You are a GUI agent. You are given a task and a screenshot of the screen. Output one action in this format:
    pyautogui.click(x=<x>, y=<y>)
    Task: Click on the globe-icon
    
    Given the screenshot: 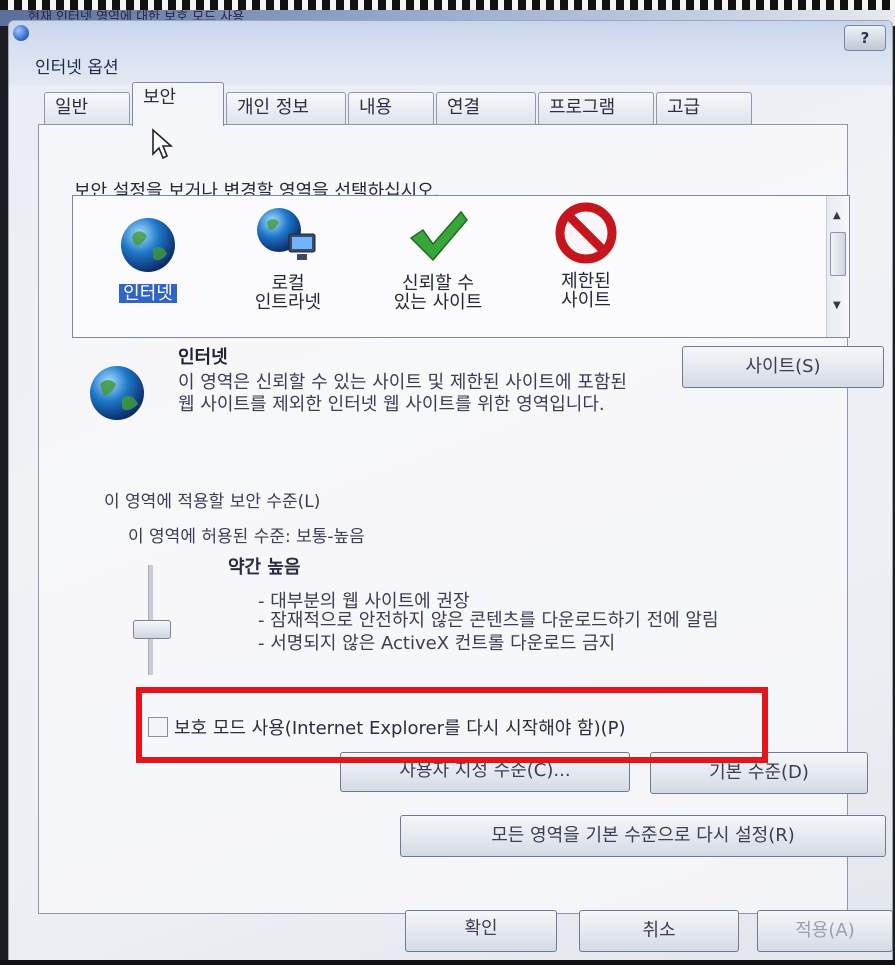 What is the action you would take?
    pyautogui.click(x=148, y=245)
    